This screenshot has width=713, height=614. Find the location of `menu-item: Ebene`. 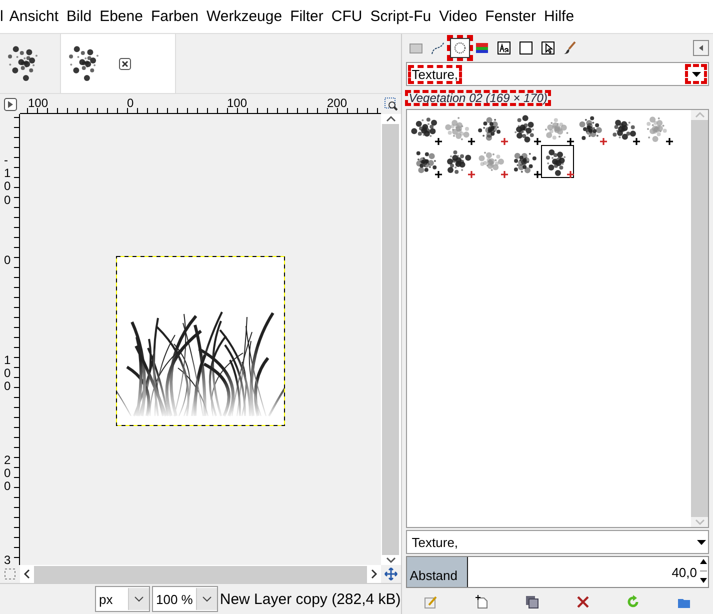

menu-item: Ebene is located at coordinates (125, 16).